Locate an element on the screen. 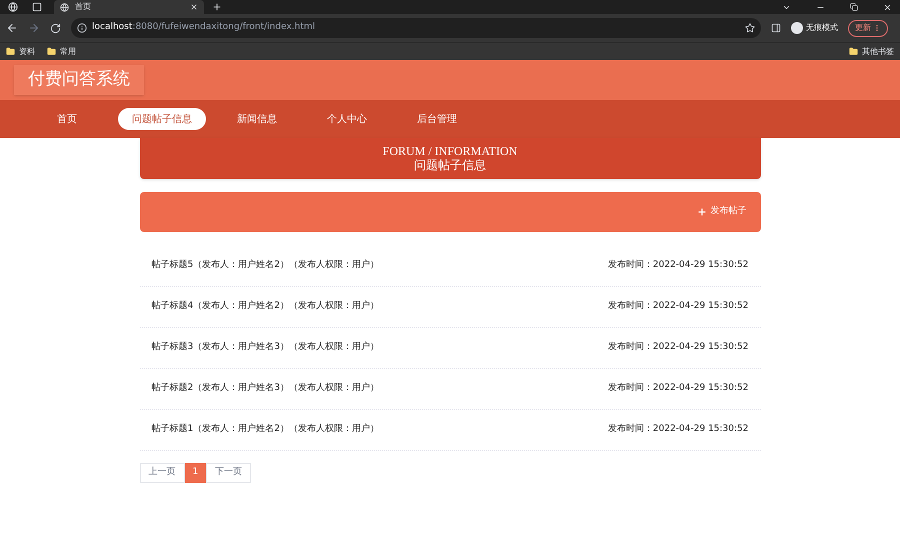 Image resolution: width=900 pixels, height=536 pixels. site-title: 付费问答系统 is located at coordinates (79, 80).